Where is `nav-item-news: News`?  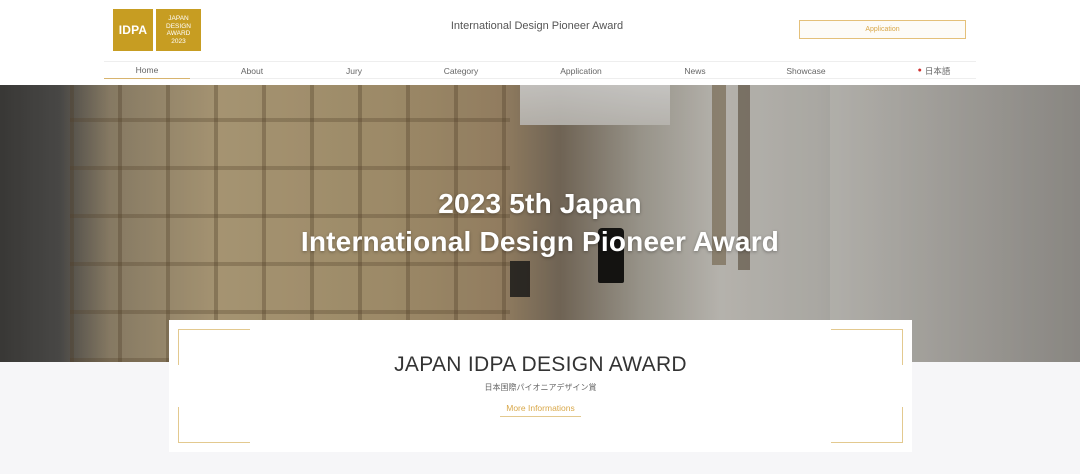 nav-item-news: News is located at coordinates (695, 70).